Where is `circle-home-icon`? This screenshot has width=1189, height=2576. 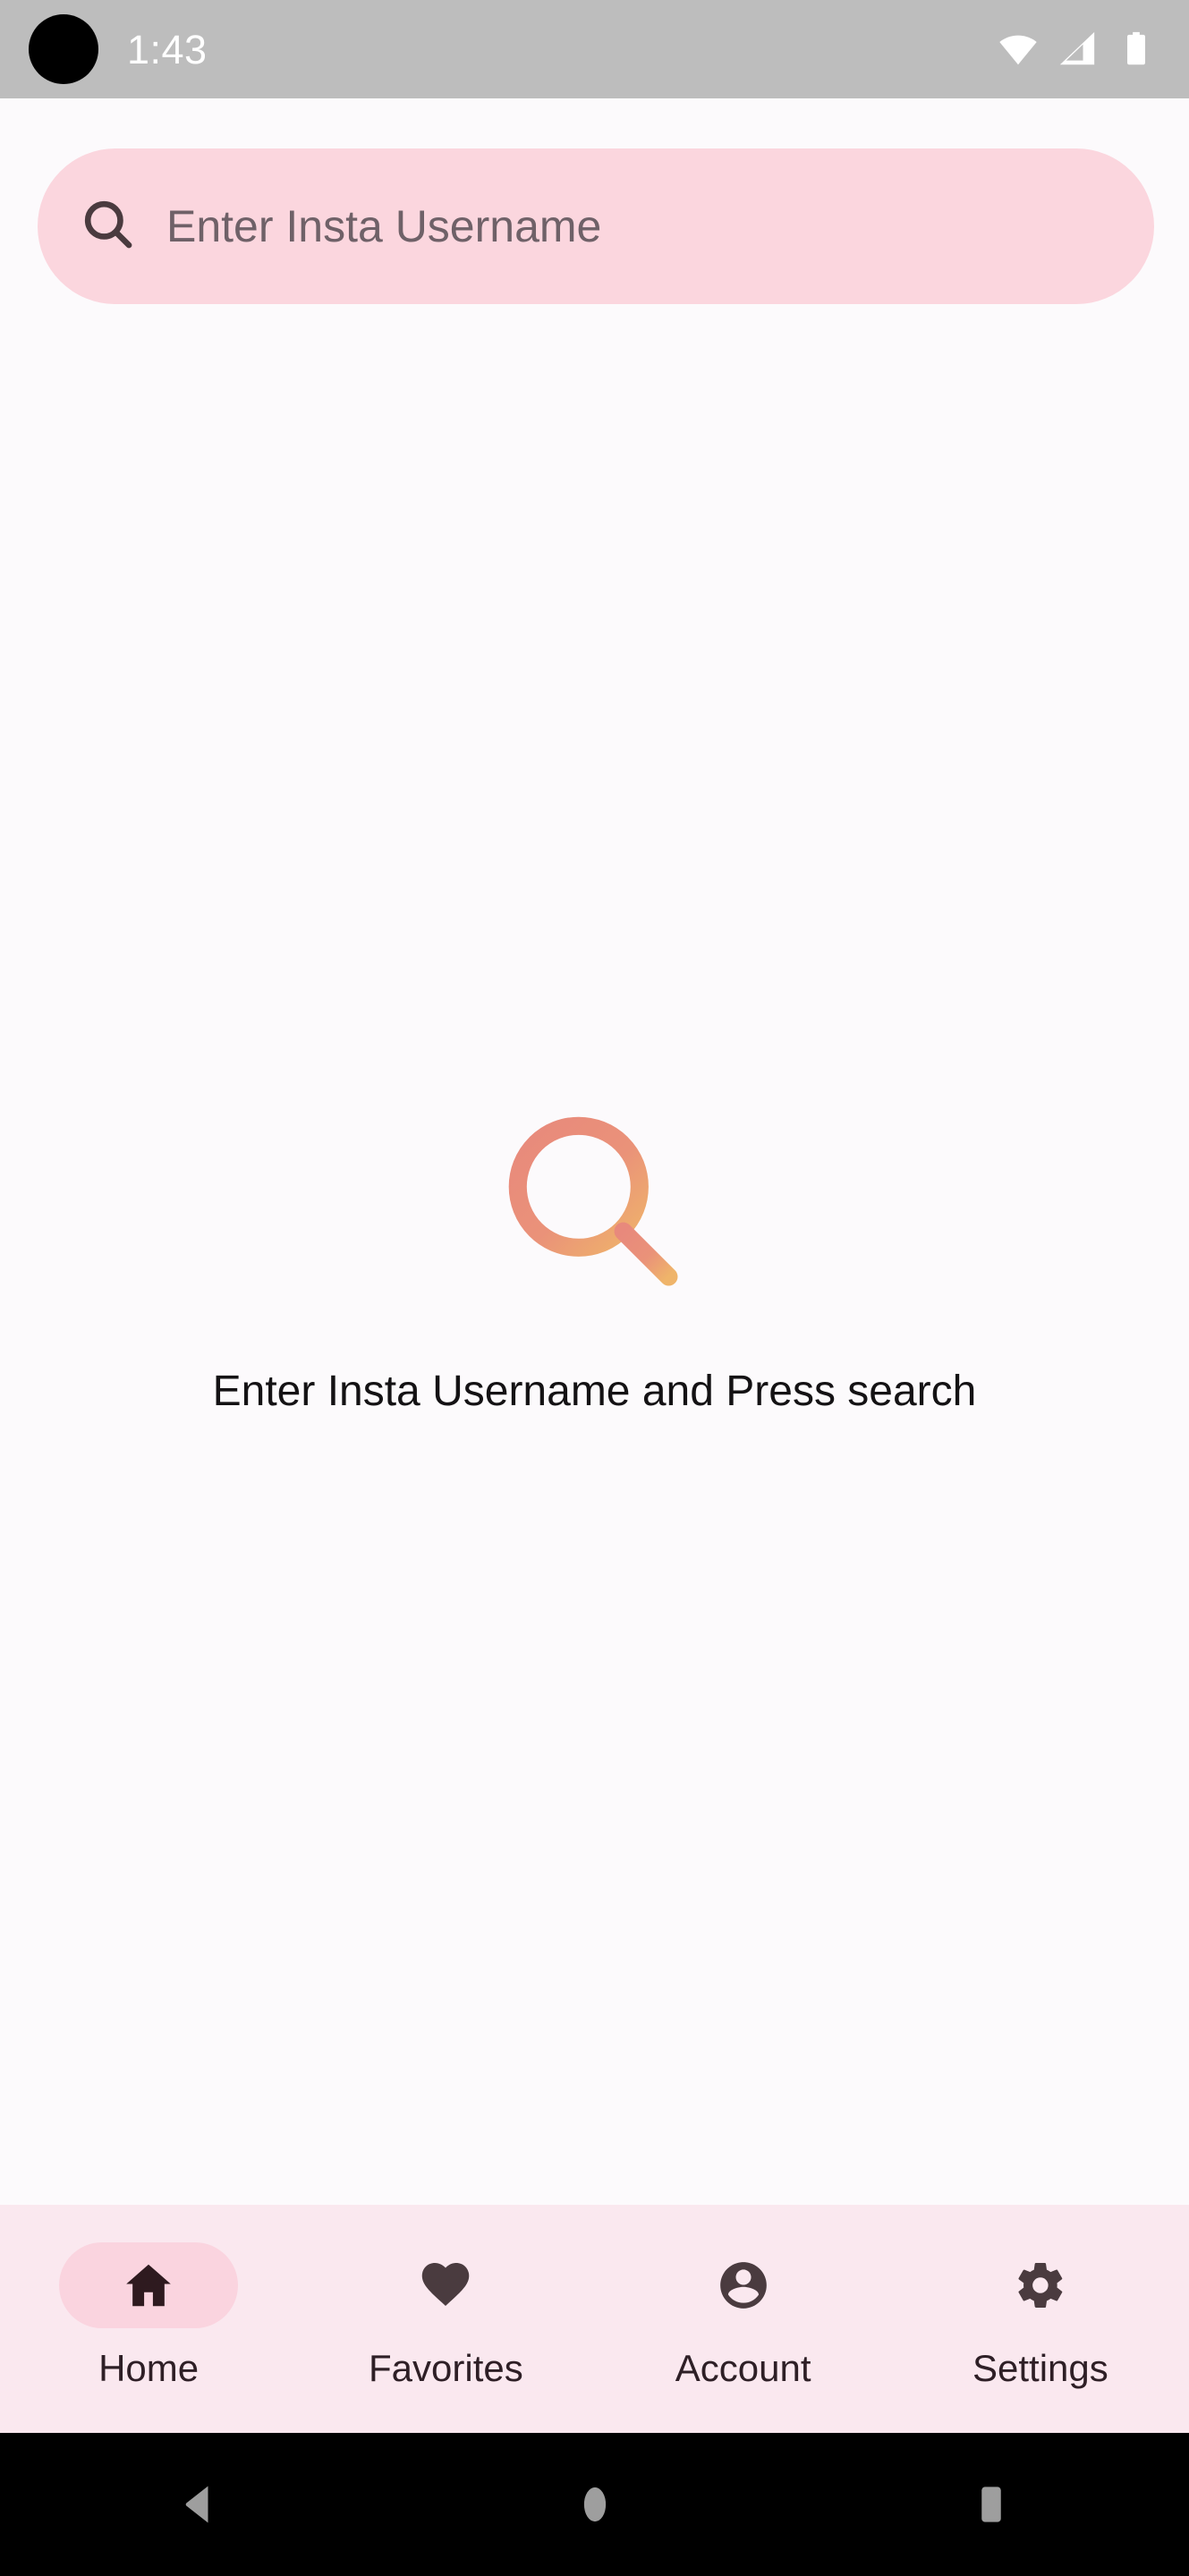 circle-home-icon is located at coordinates (595, 2504).